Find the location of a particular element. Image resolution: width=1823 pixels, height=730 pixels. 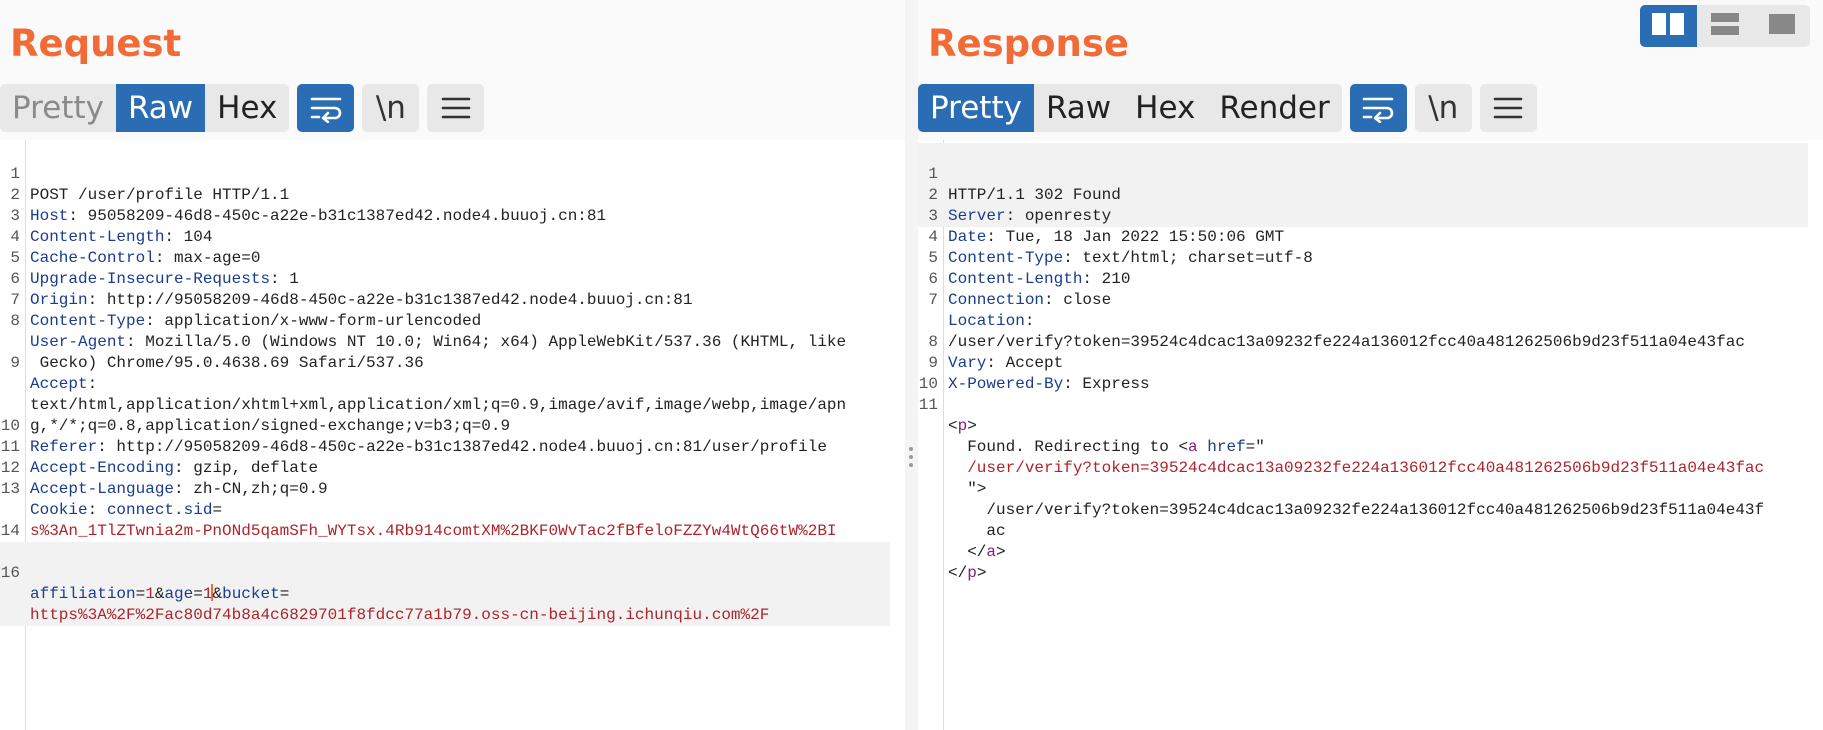

request-tab-hex: Hex is located at coordinates (247, 108).